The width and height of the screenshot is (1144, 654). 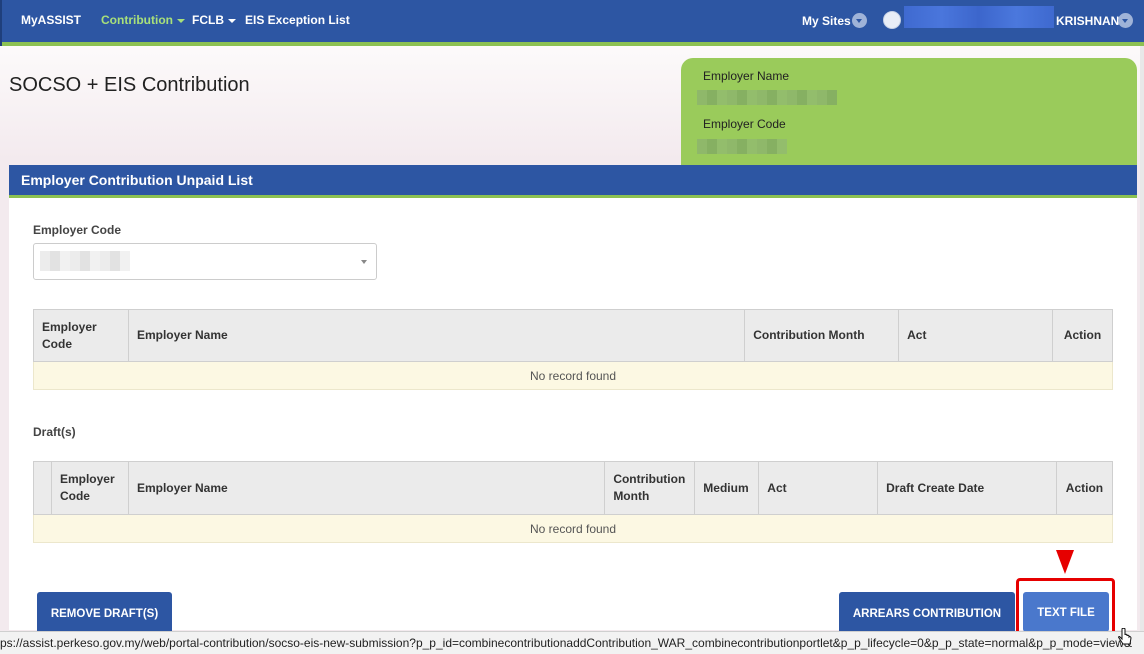 I want to click on page-title: SOCSO + EIS Contribution, so click(x=129, y=85).